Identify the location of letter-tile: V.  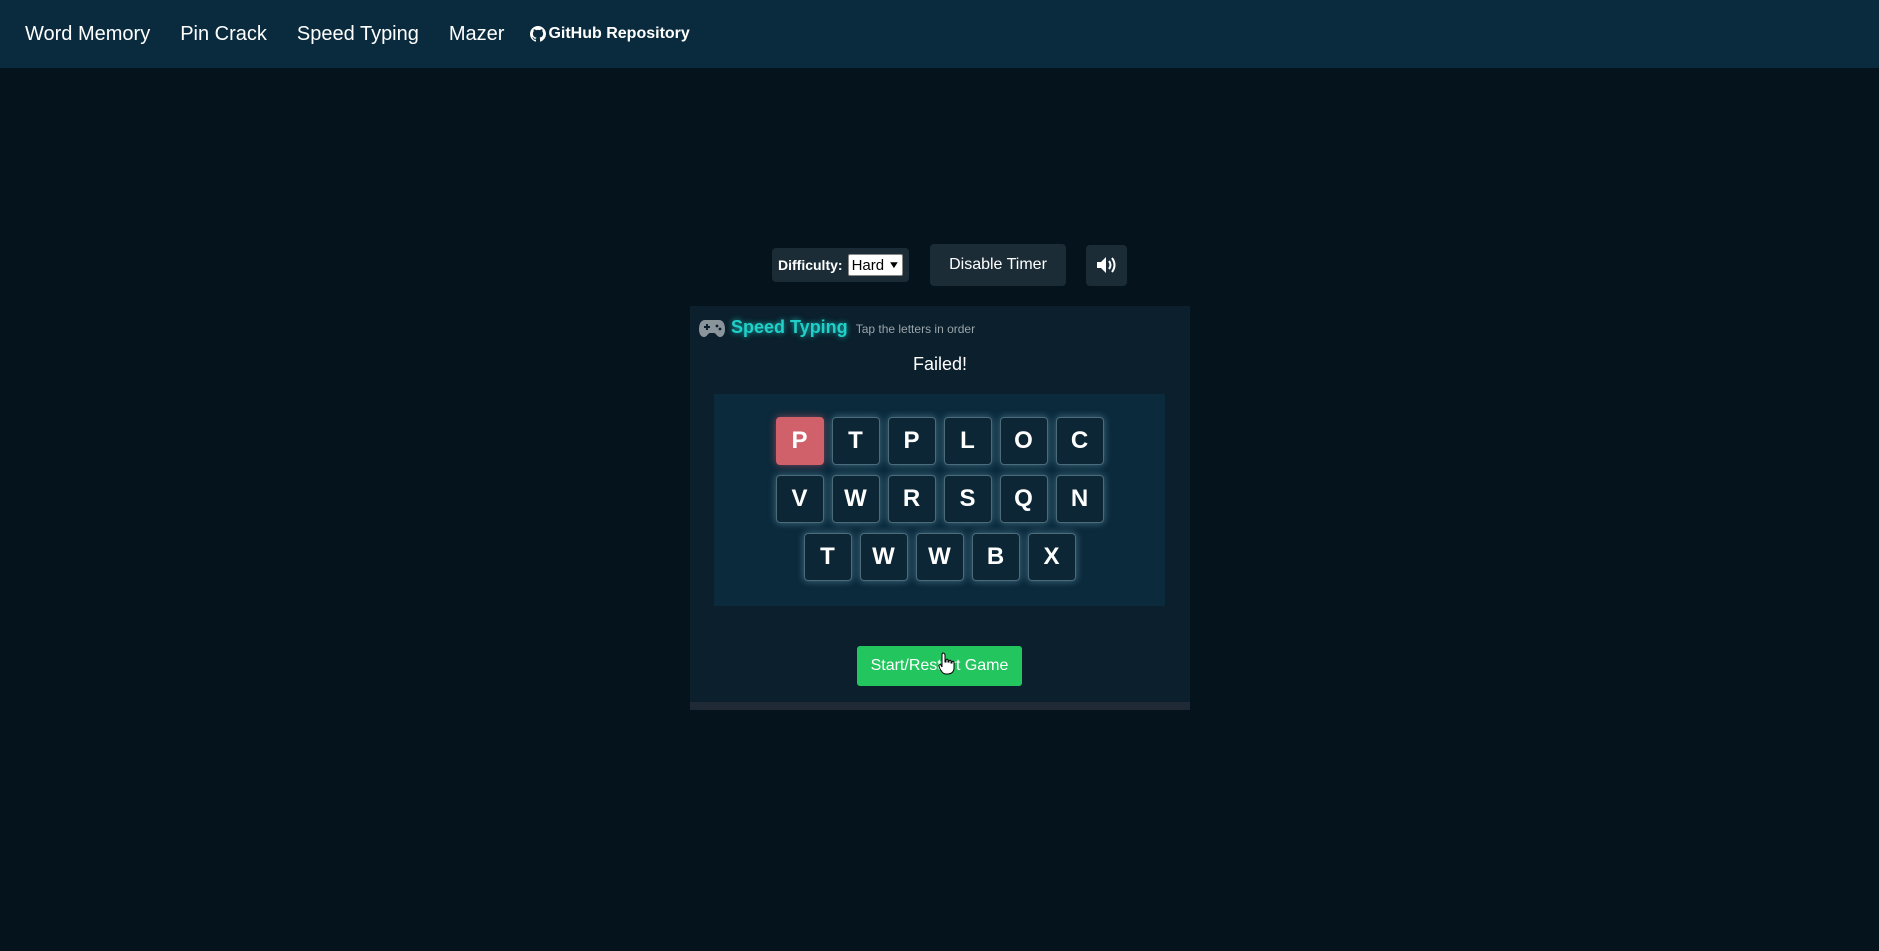
(799, 499).